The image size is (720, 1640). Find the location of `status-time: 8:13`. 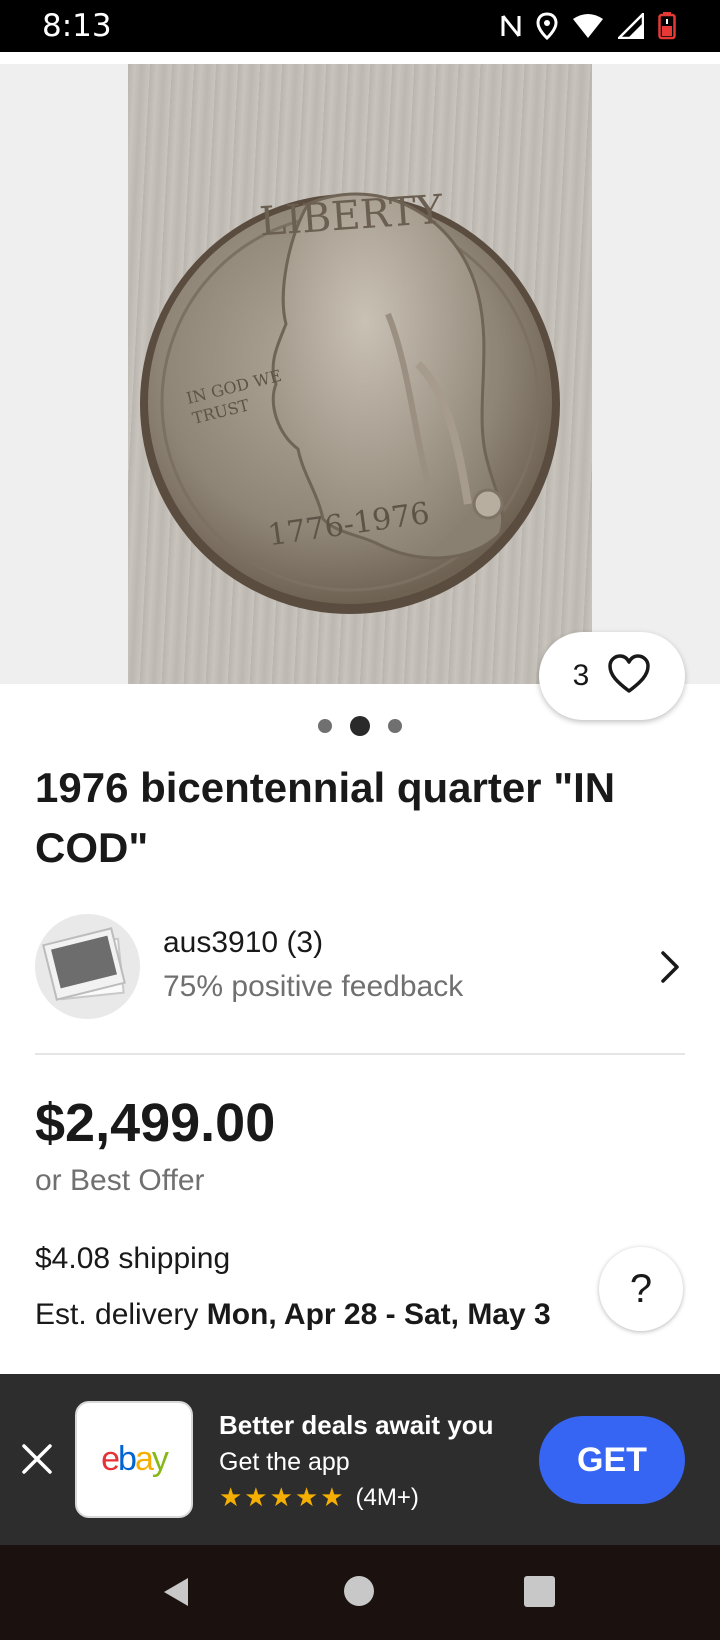

status-time: 8:13 is located at coordinates (77, 26).